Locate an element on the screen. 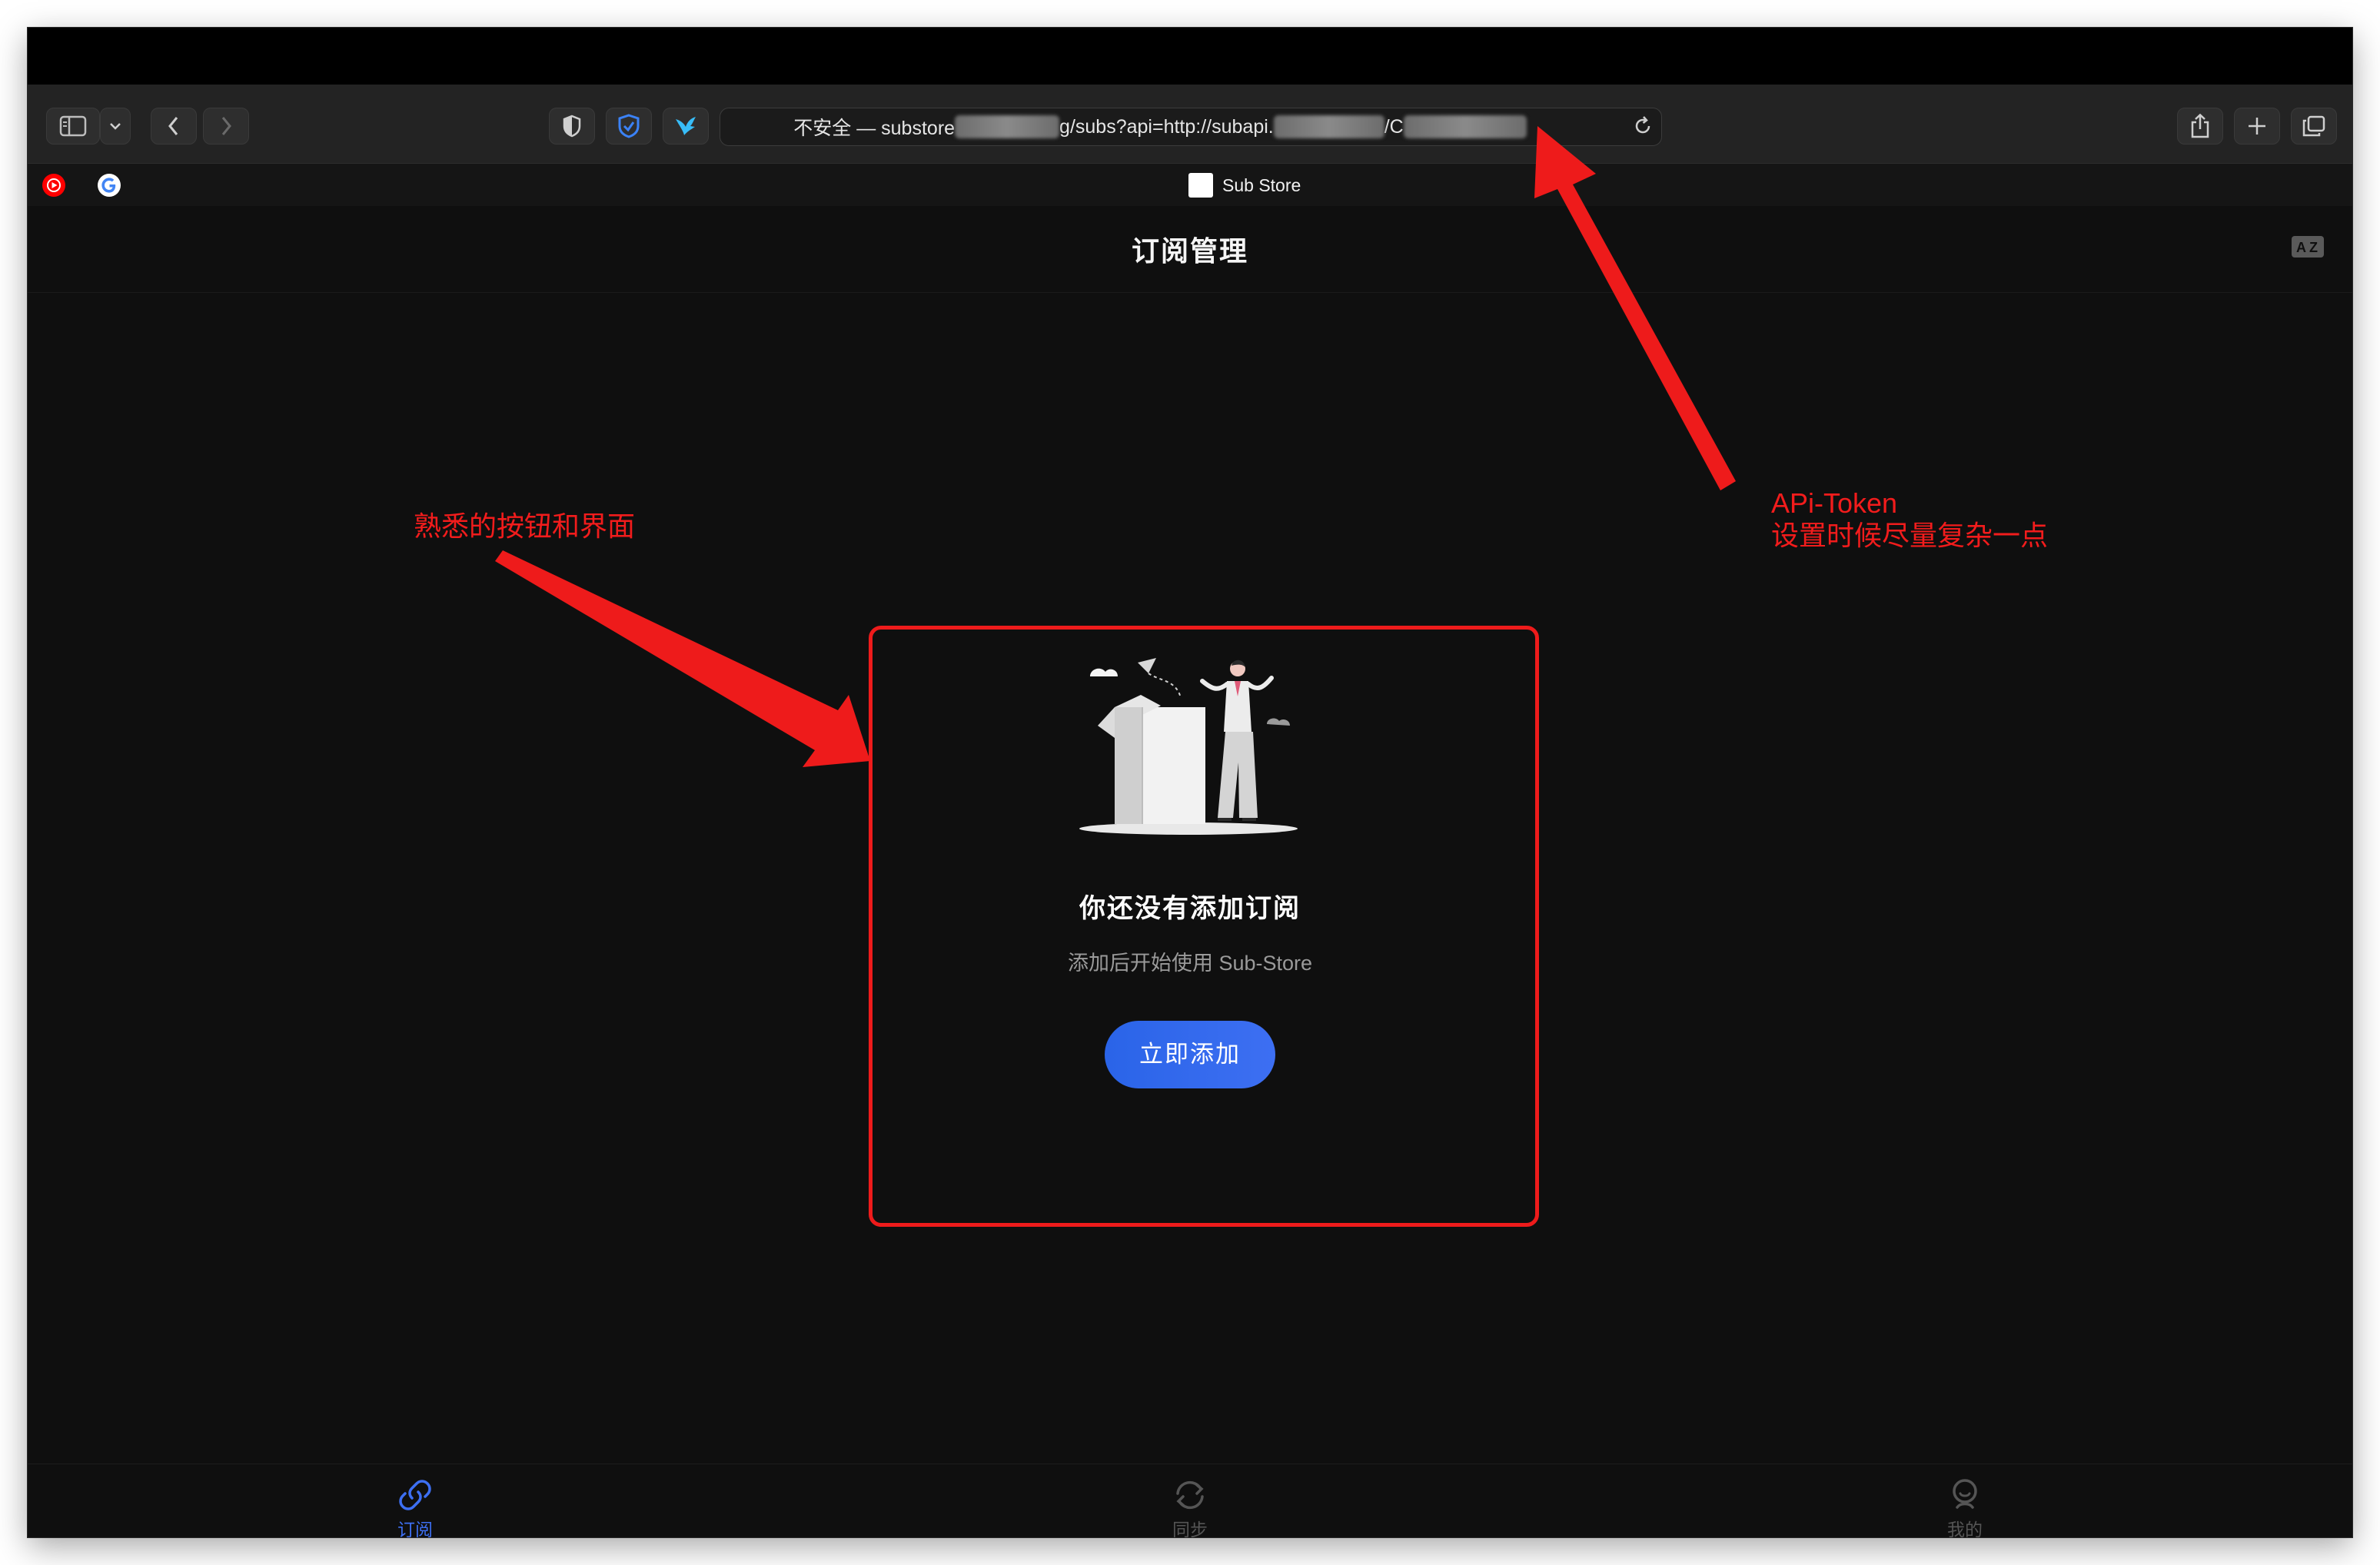  annotation-left-note: 熟悉的按钮和界面 is located at coordinates (525, 526).